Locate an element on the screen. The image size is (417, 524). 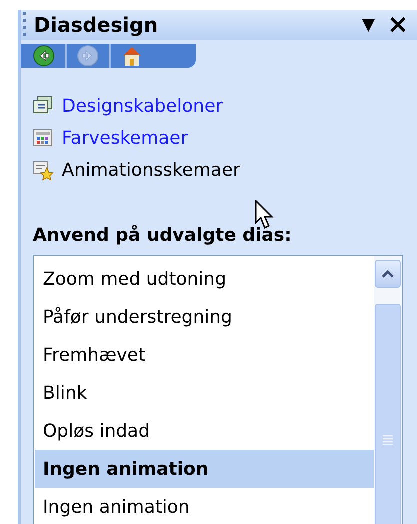
home-button is located at coordinates (132, 56).